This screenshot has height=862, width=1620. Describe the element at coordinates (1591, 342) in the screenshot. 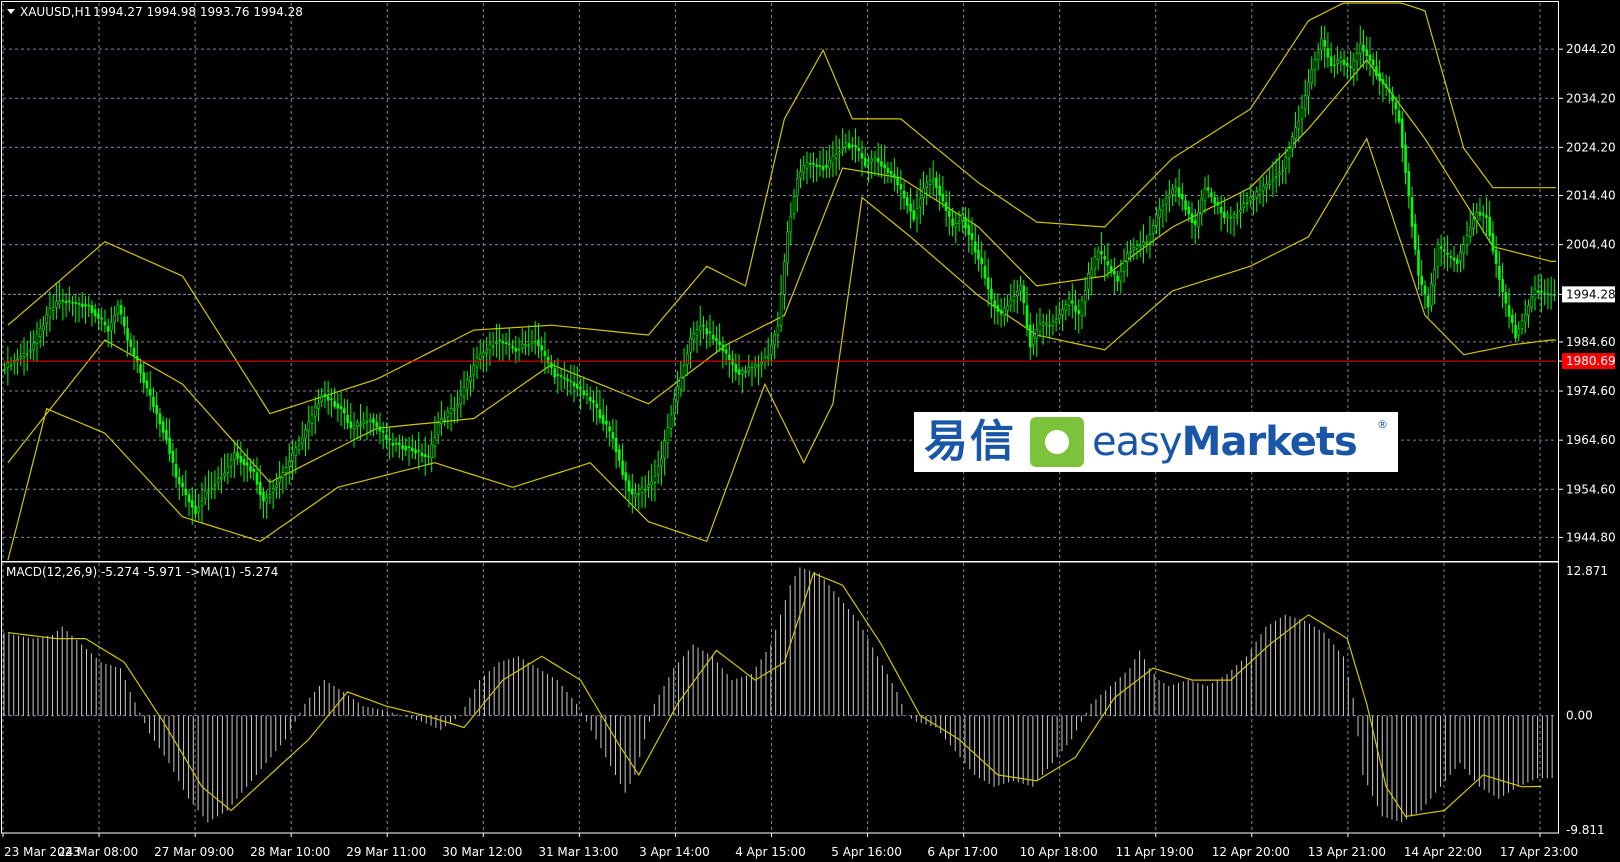

I see `price-tick-label: 1984.60` at that location.